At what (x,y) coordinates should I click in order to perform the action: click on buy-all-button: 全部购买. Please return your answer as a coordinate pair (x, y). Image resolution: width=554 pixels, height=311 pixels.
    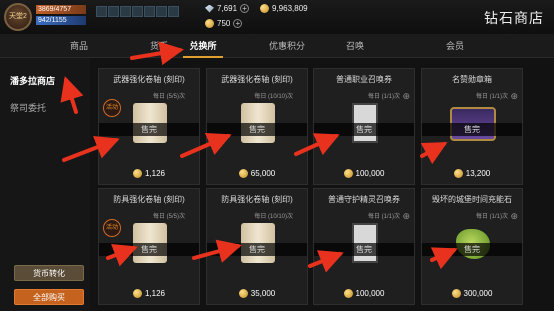
    Looking at the image, I should click on (49, 297).